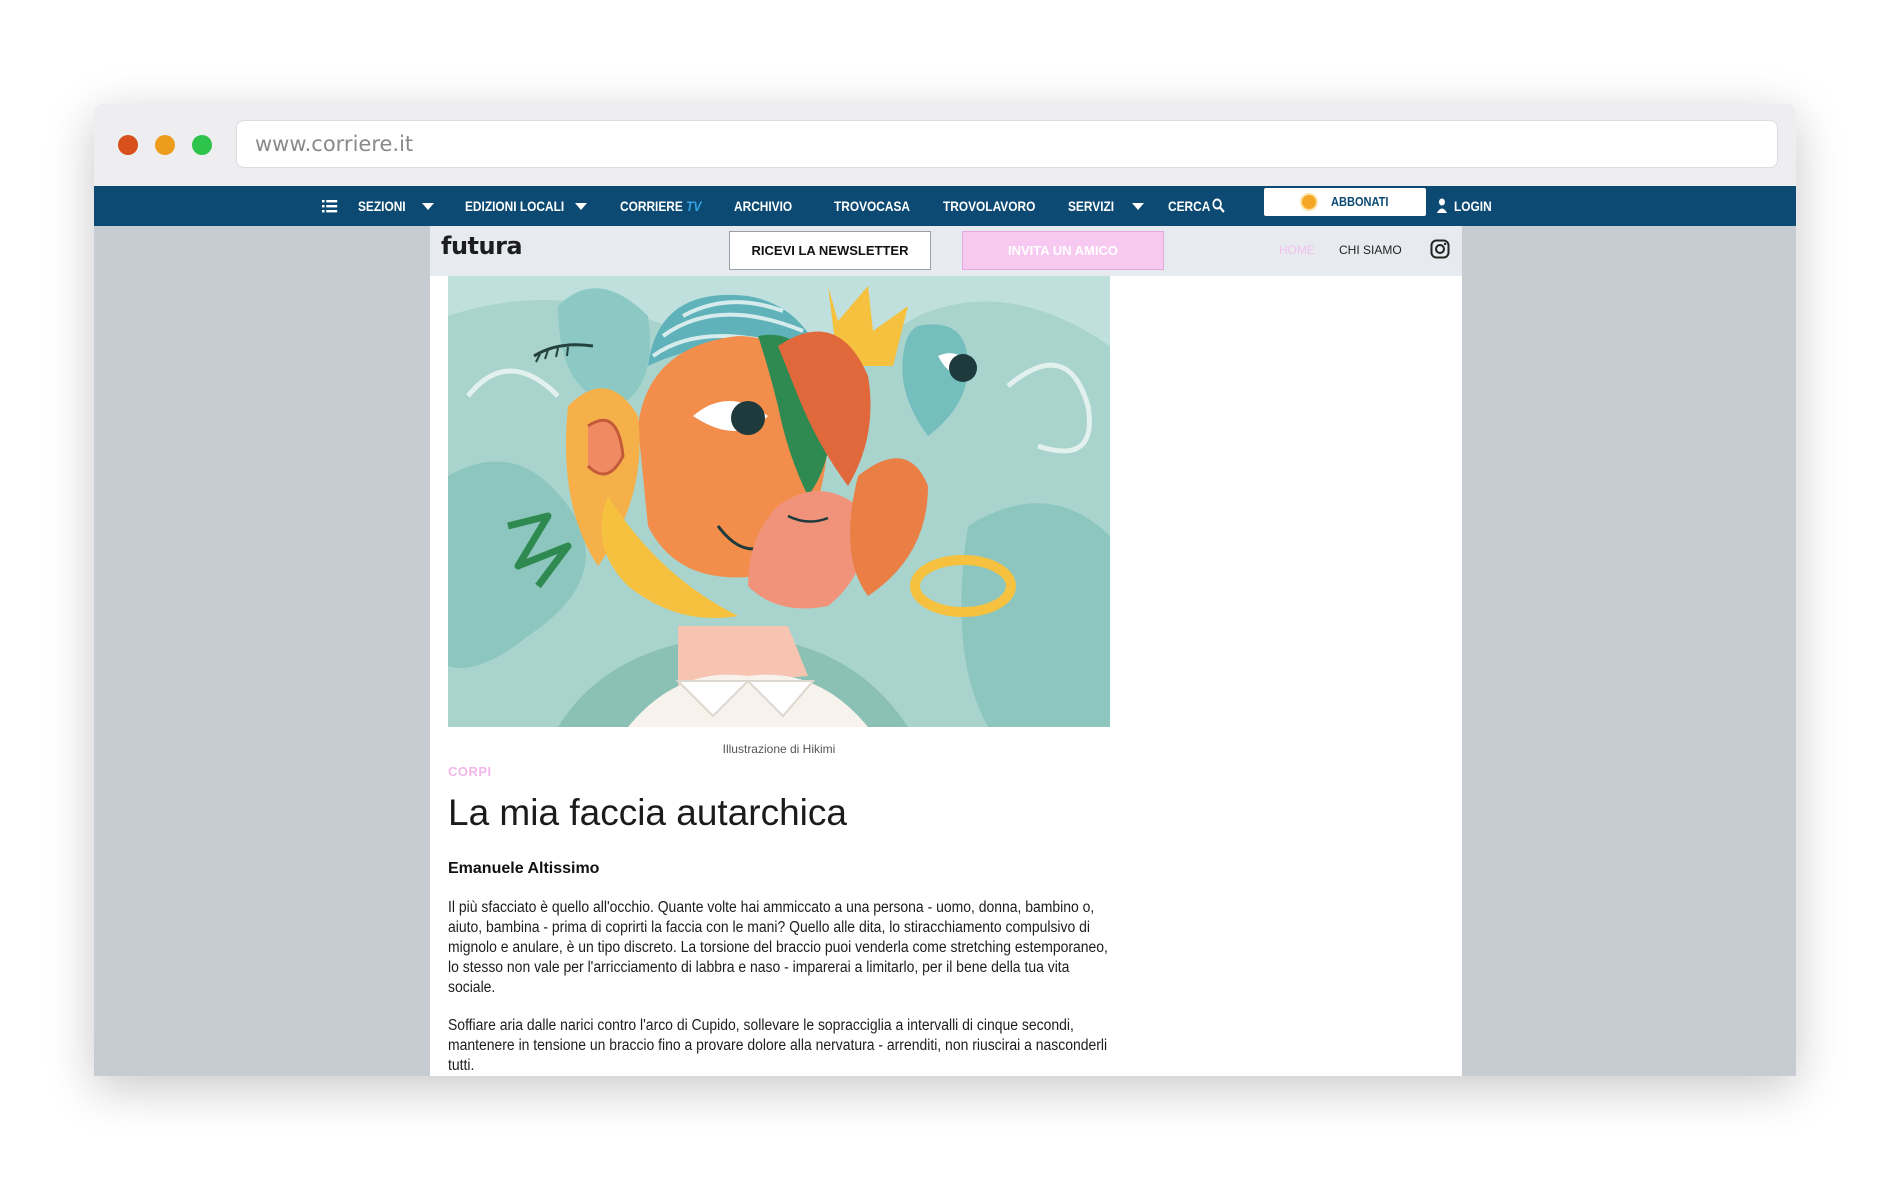  What do you see at coordinates (1309, 202) in the screenshot?
I see `sun-icon` at bounding box center [1309, 202].